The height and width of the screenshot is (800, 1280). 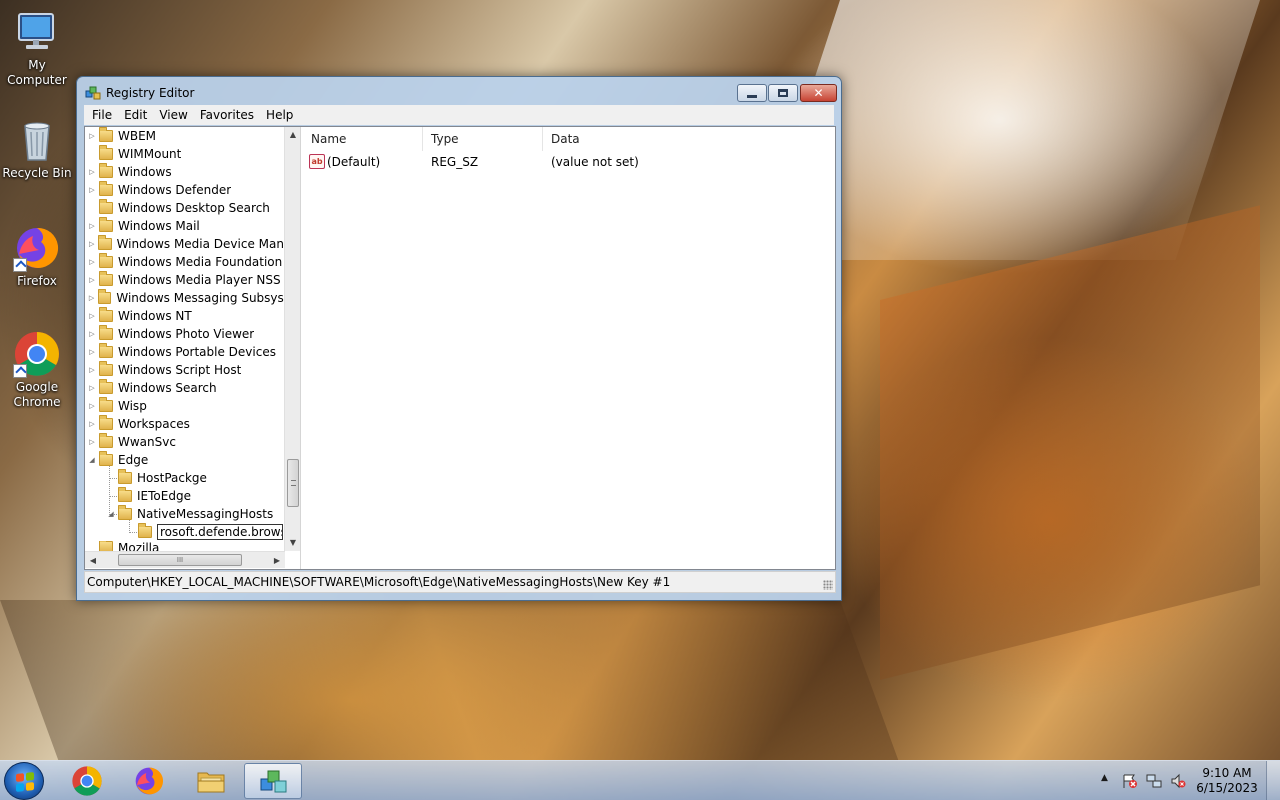 I want to click on desktop-icon-firefox: Firefox, so click(x=37, y=256).